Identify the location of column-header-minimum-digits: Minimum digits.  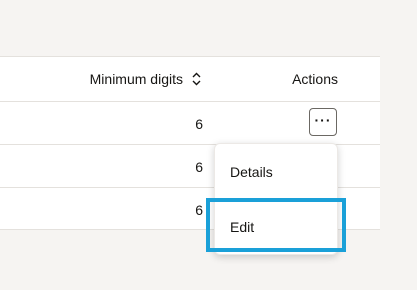
(146, 79).